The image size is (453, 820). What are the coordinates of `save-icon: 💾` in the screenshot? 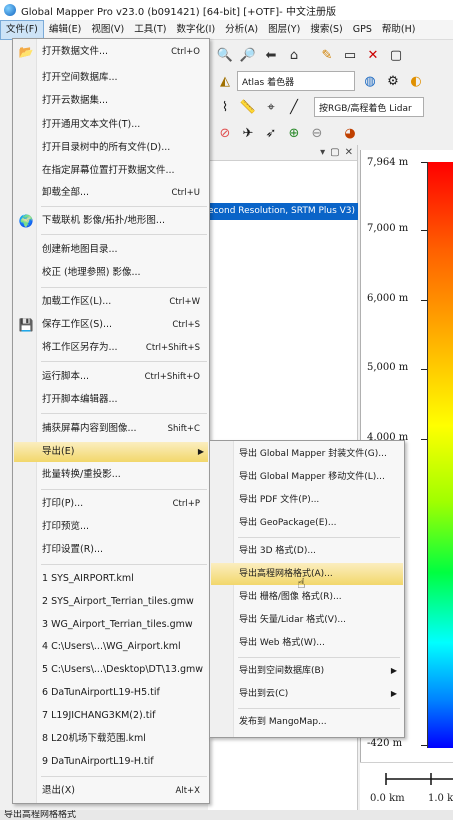 It's located at (26, 325).